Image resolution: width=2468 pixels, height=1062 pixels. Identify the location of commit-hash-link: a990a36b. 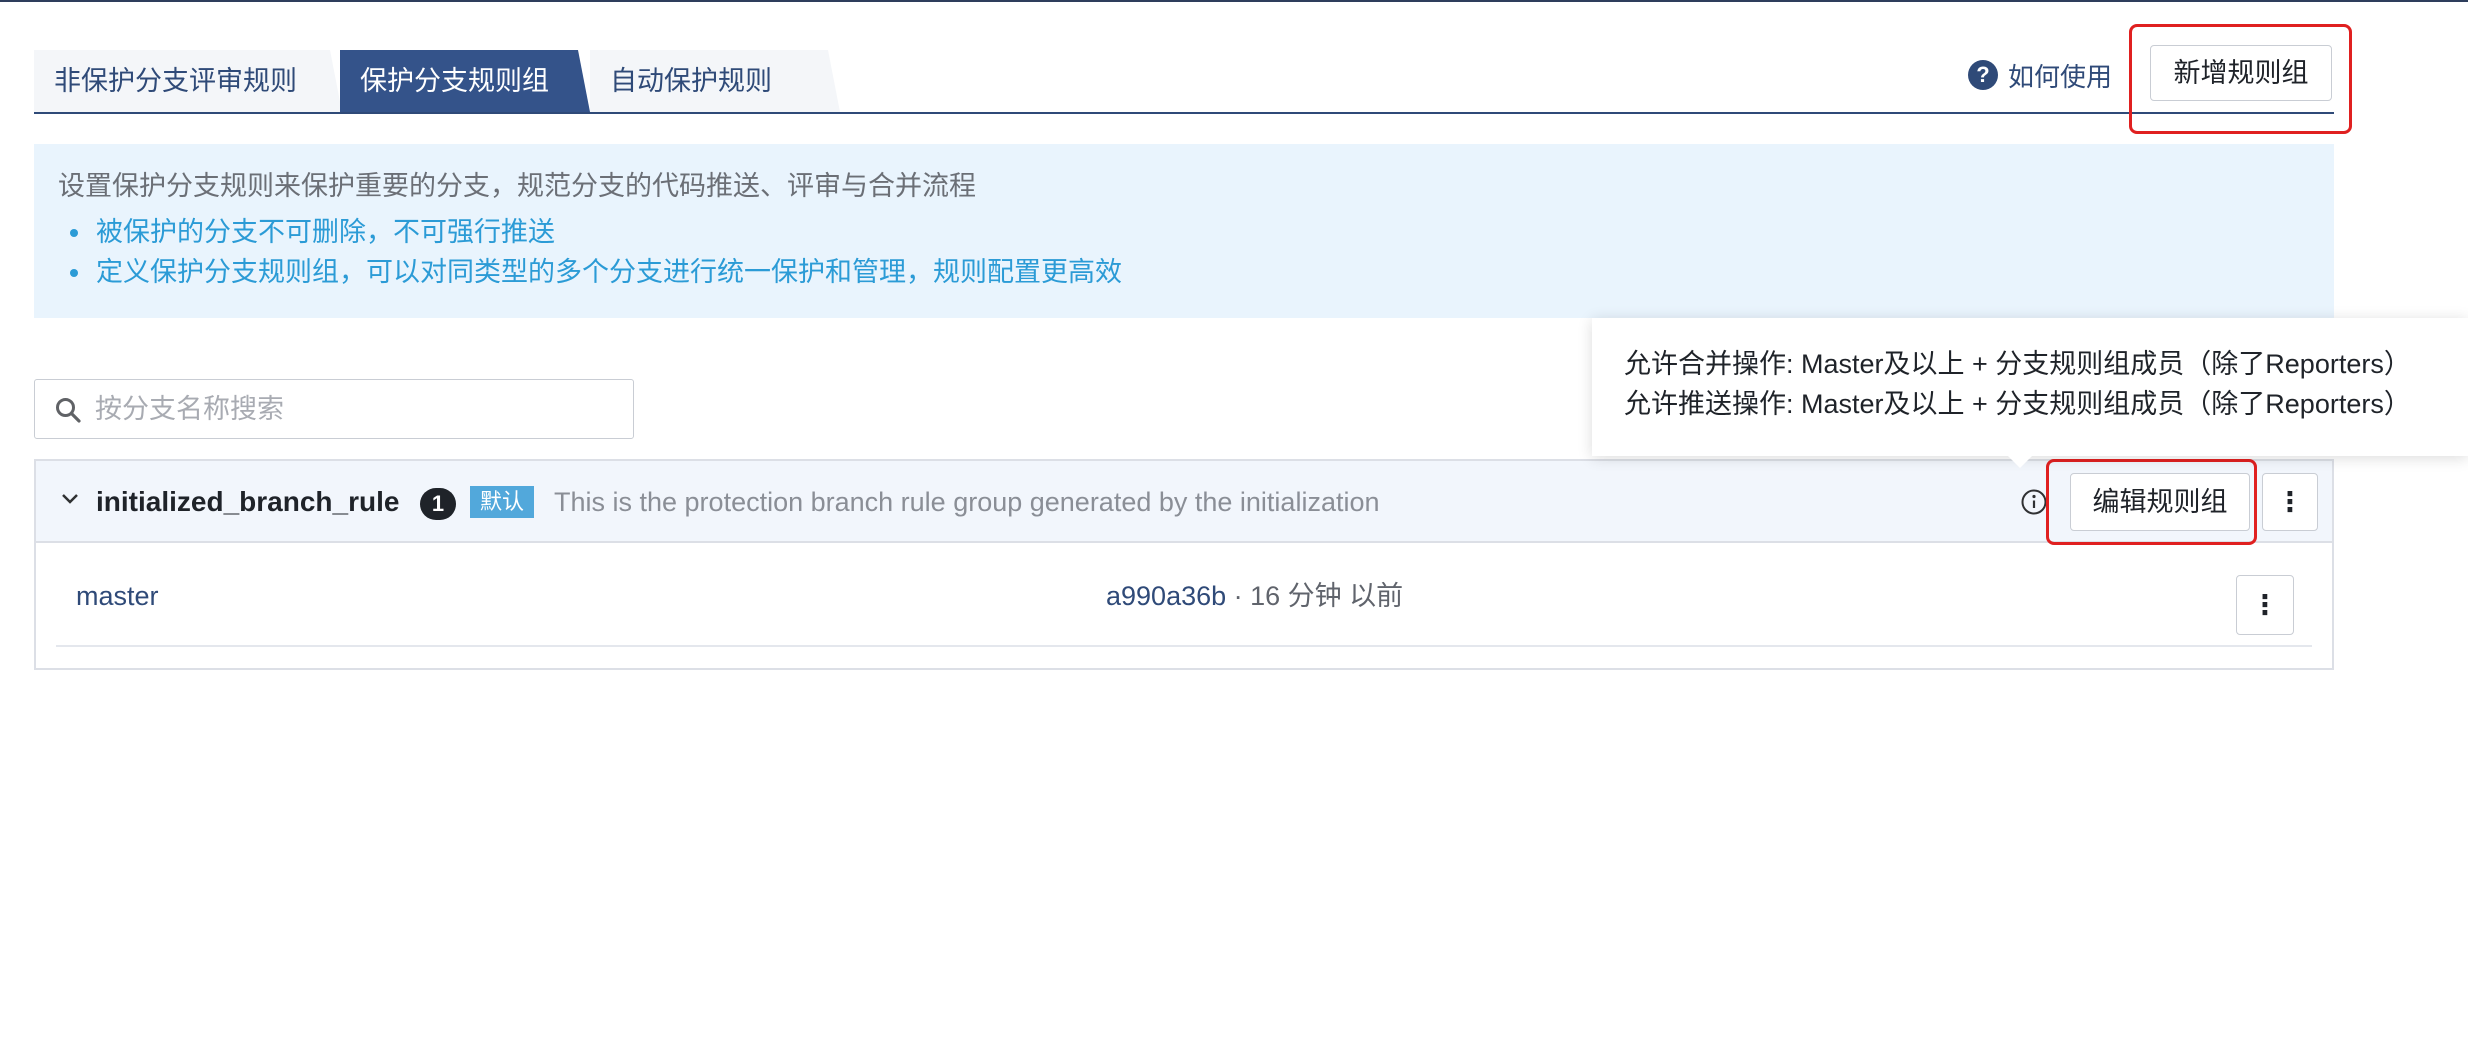
(1166, 596).